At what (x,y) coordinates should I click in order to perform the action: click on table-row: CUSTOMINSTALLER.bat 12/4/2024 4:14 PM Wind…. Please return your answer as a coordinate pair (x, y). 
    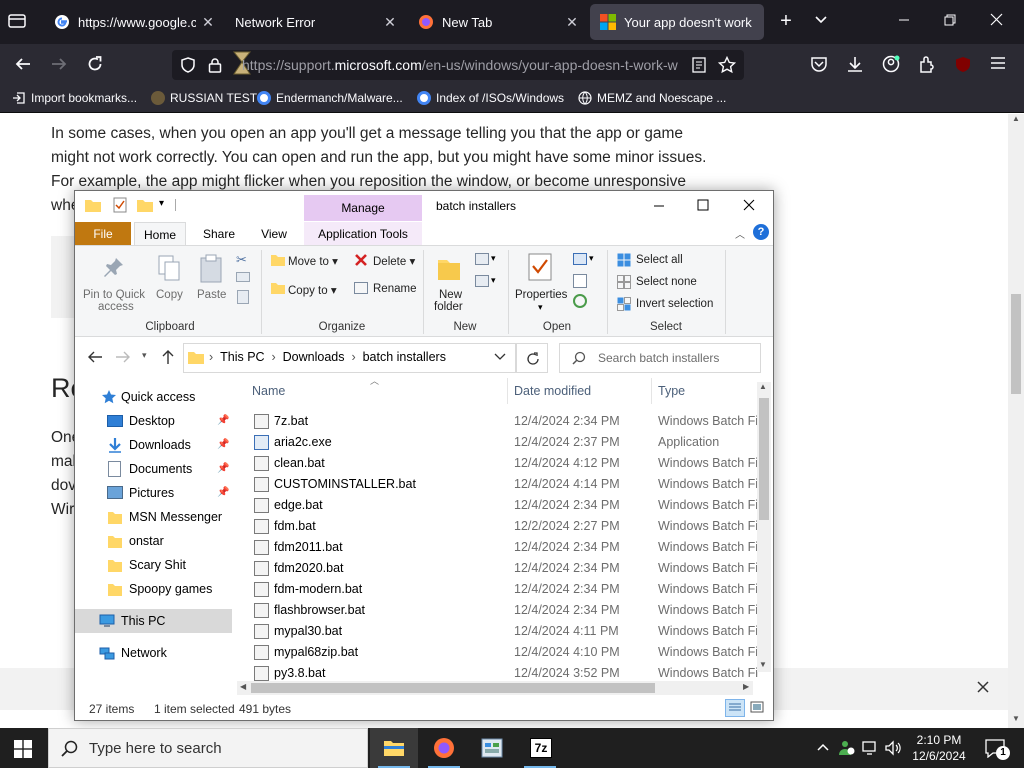
    Looking at the image, I should click on (505, 484).